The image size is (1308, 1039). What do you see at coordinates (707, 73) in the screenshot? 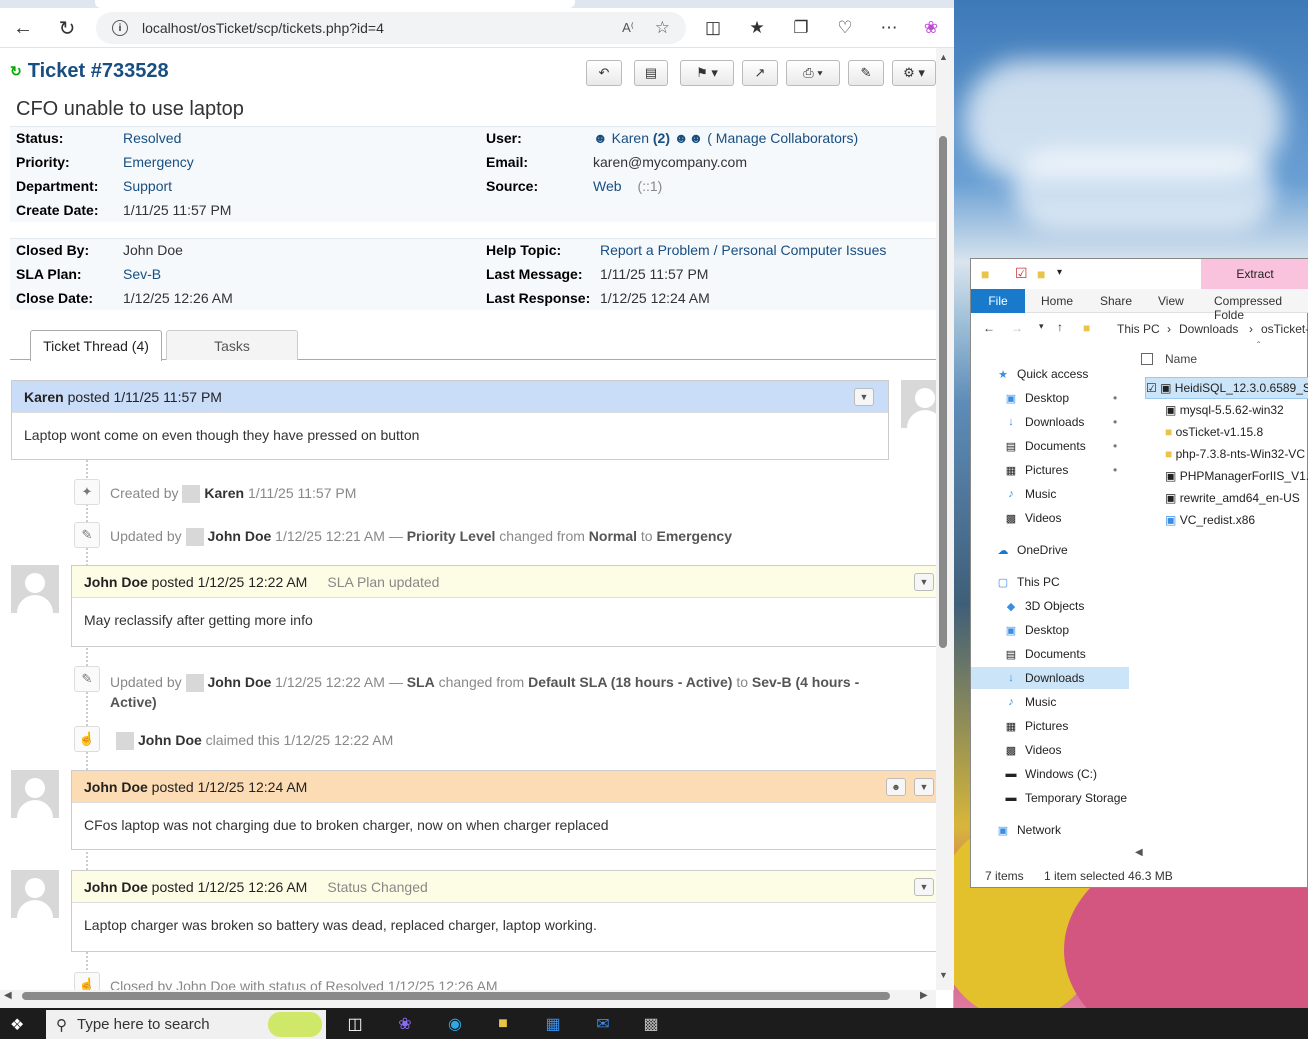
I see `flag-dropdown-button: ⚑ ▾` at bounding box center [707, 73].